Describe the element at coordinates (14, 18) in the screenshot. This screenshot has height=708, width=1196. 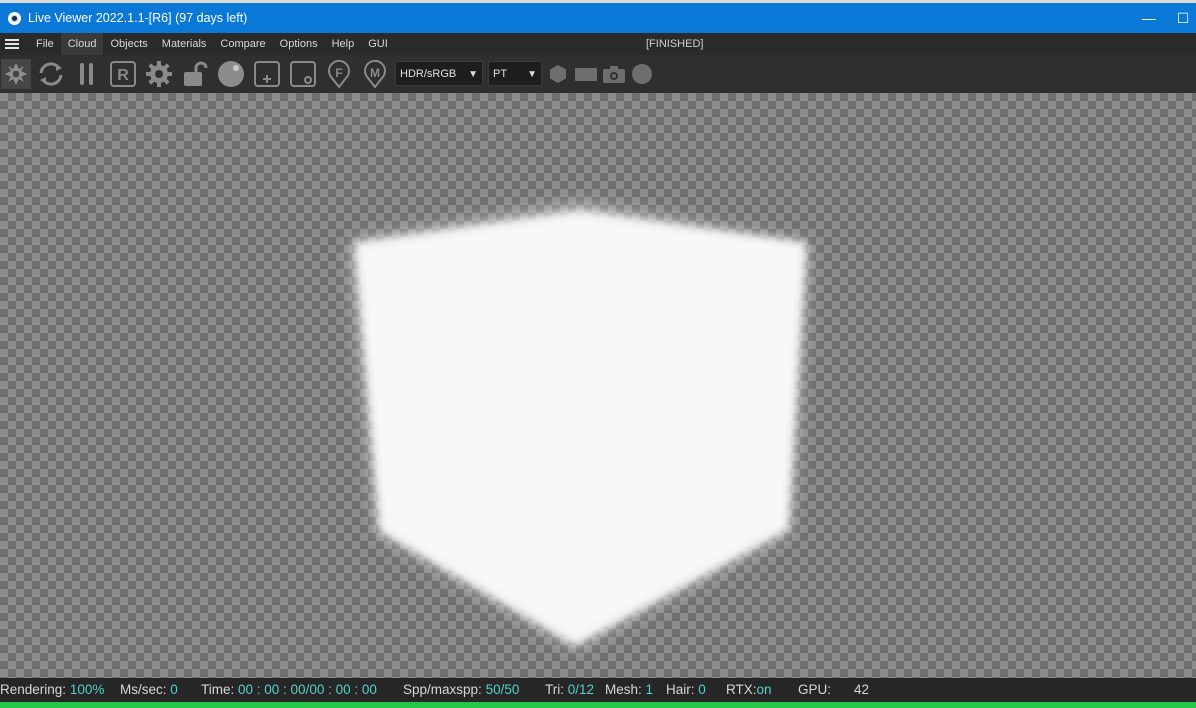
I see `app-icon` at that location.